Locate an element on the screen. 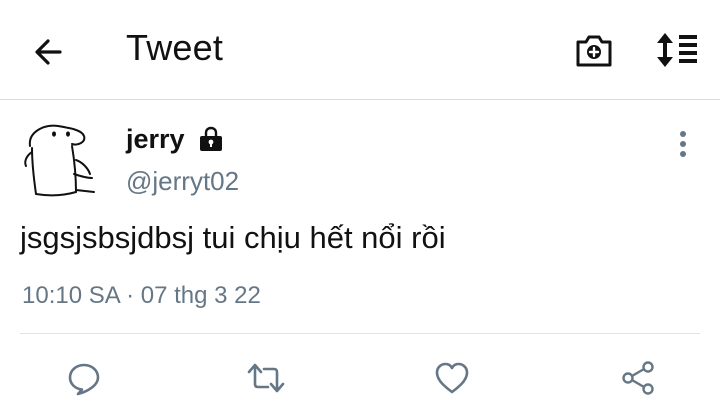  camera-button is located at coordinates (594, 50).